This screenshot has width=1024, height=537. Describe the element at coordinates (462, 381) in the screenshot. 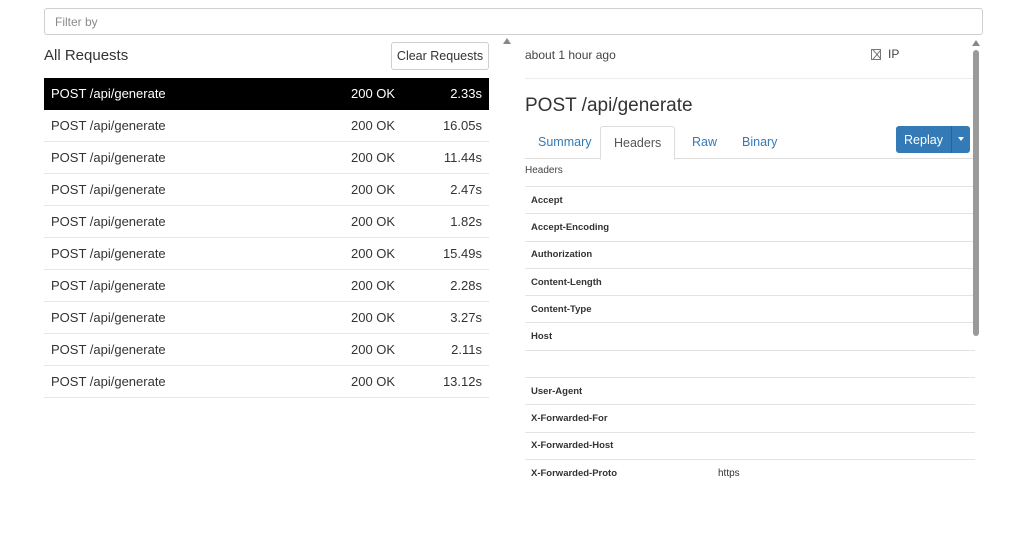

I see `request-duration: 13.12s` at that location.